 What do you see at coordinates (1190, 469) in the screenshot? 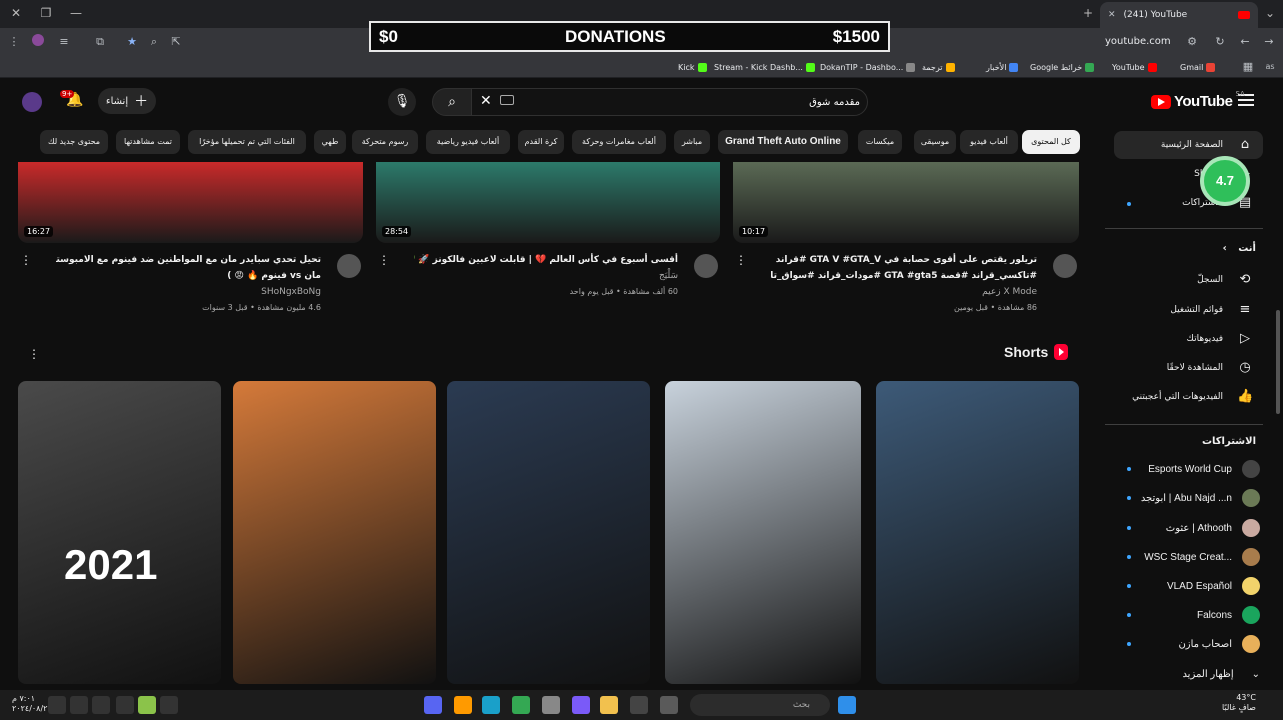
I see `subscription-item: Esports World Cup` at bounding box center [1190, 469].